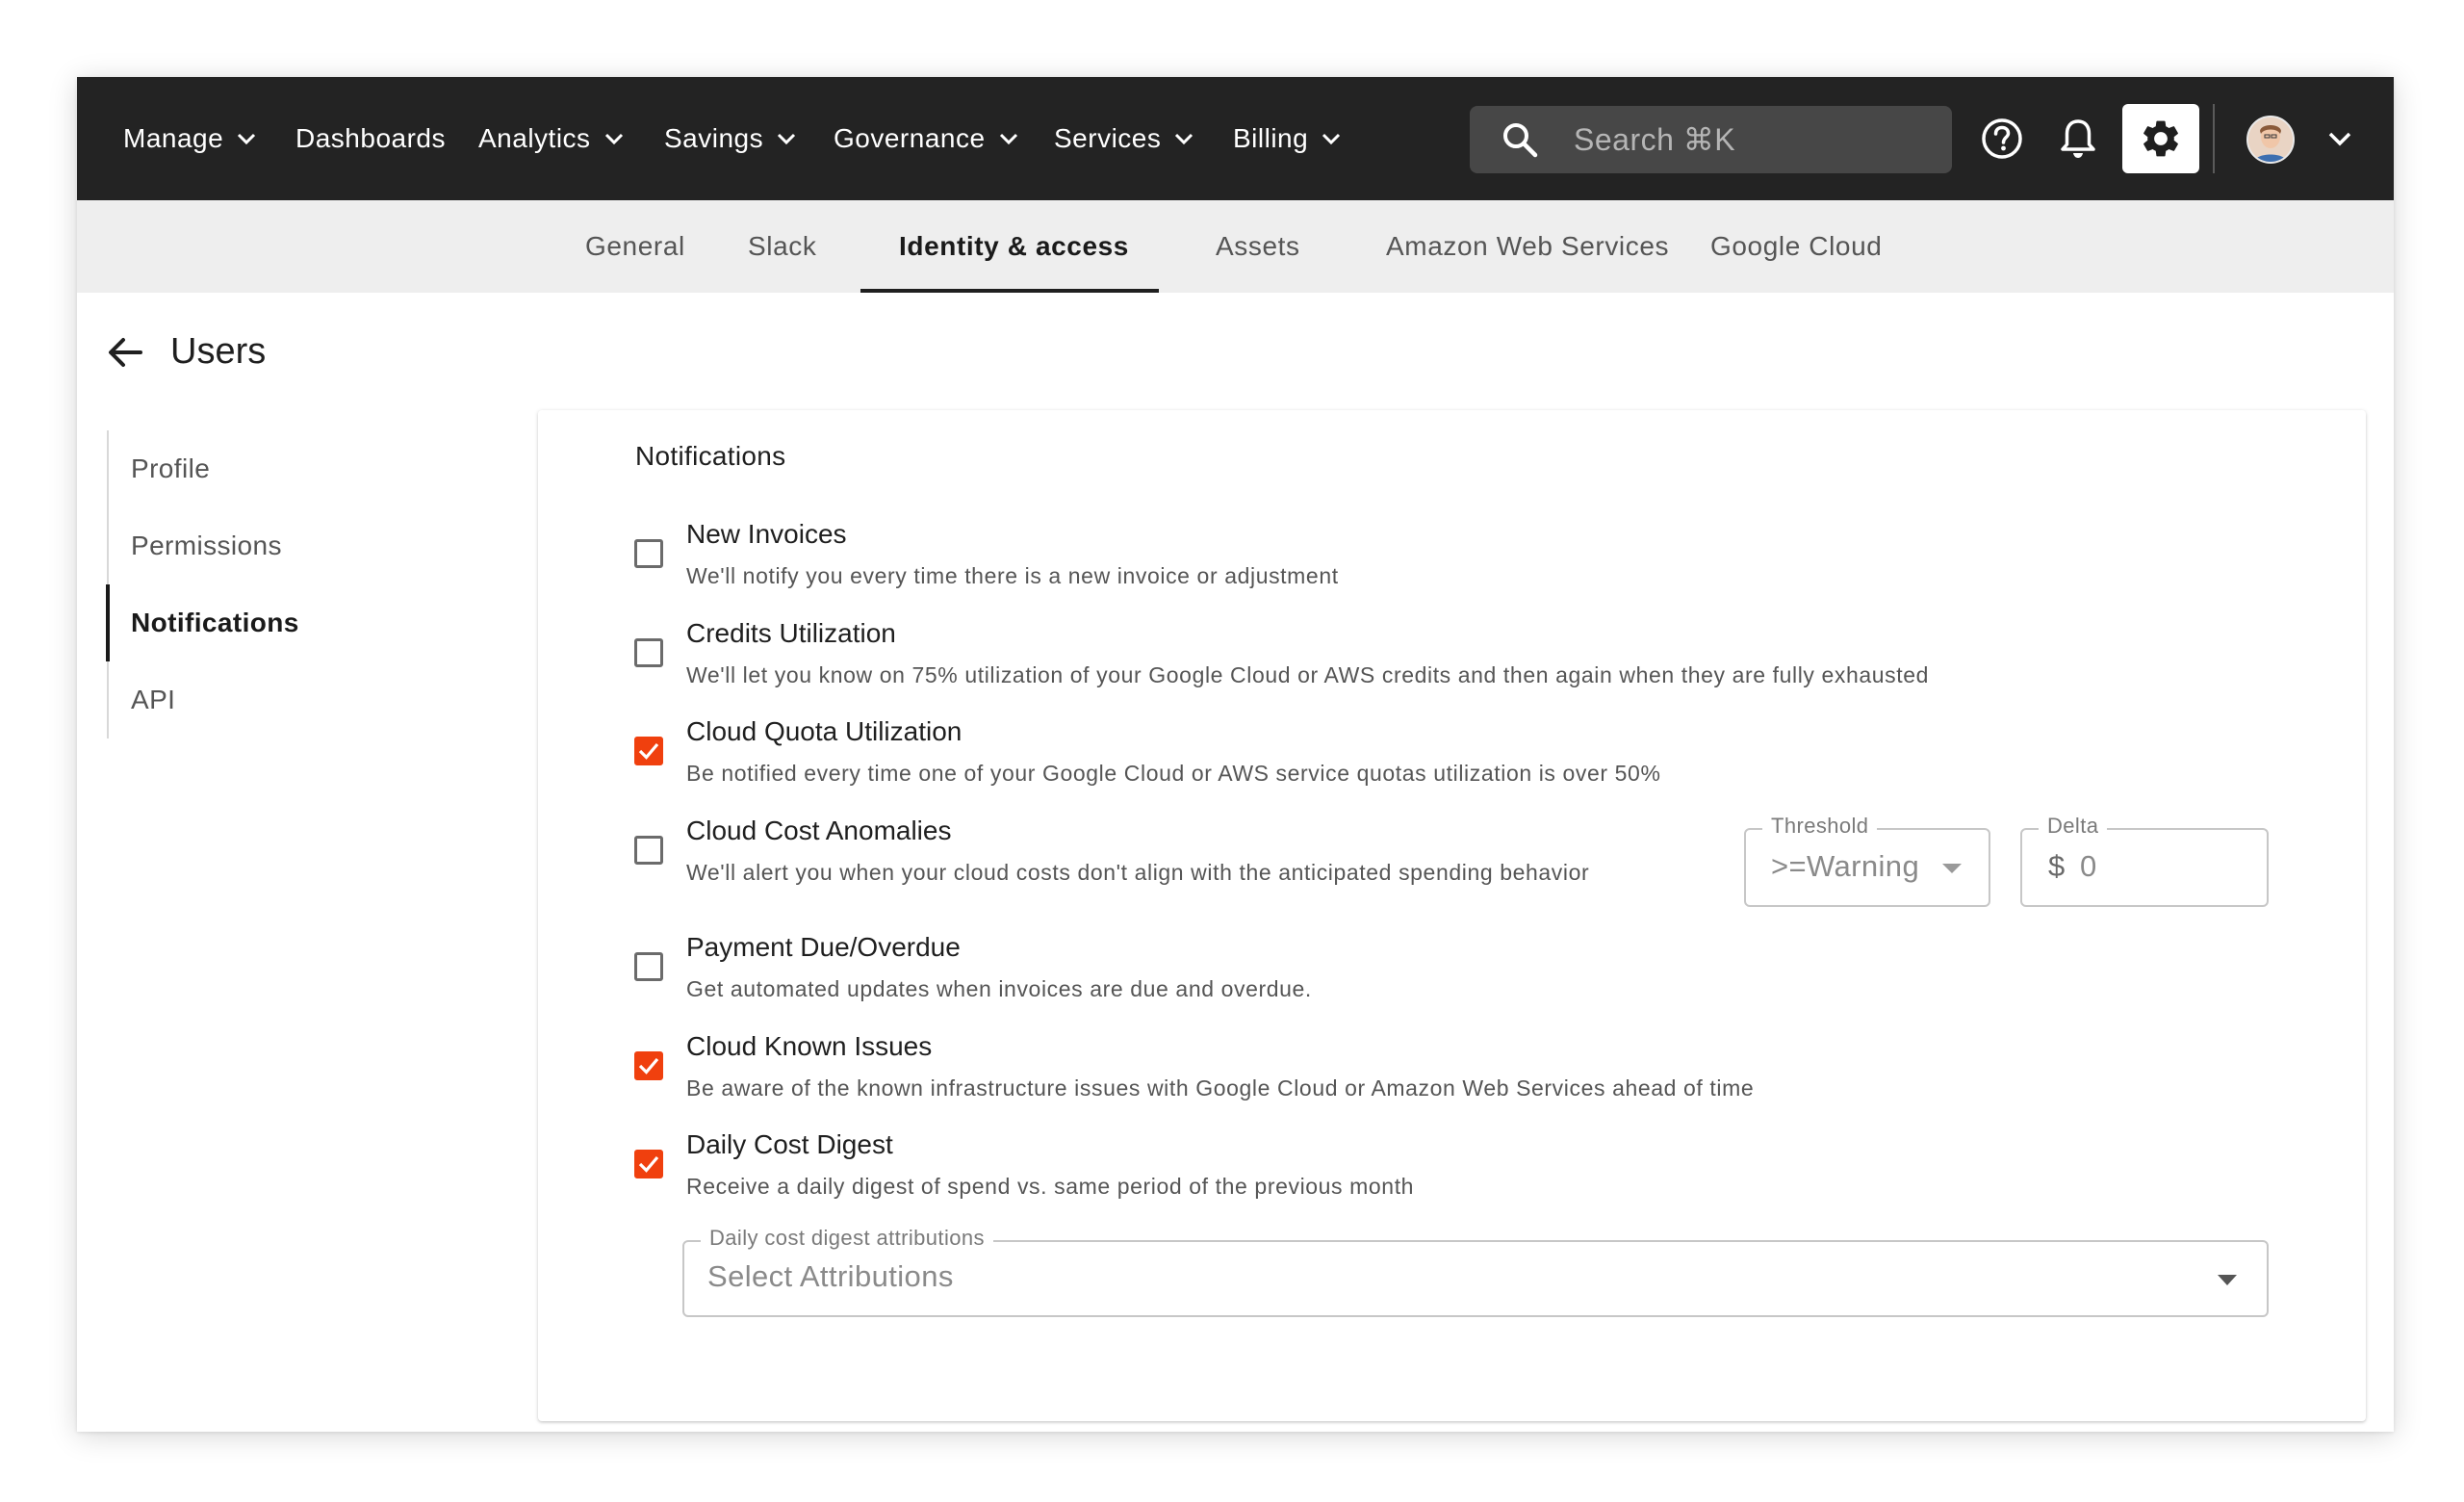 This screenshot has height=1502, width=2464. Describe the element at coordinates (1258, 246) in the screenshot. I see `tab-assets: Assets` at that location.